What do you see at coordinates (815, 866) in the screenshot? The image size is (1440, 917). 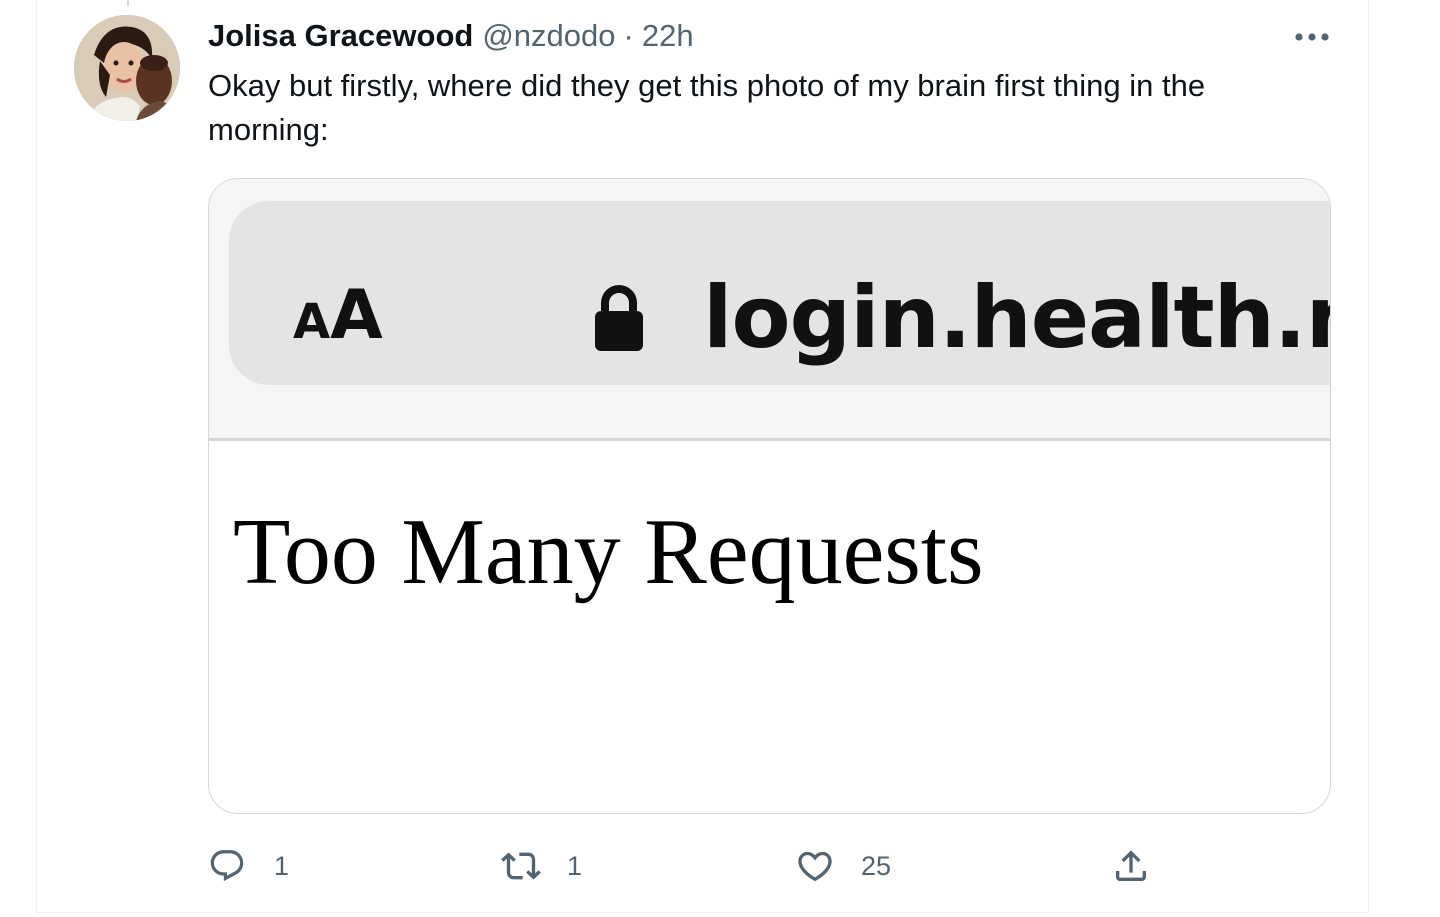 I see `heart-icon` at bounding box center [815, 866].